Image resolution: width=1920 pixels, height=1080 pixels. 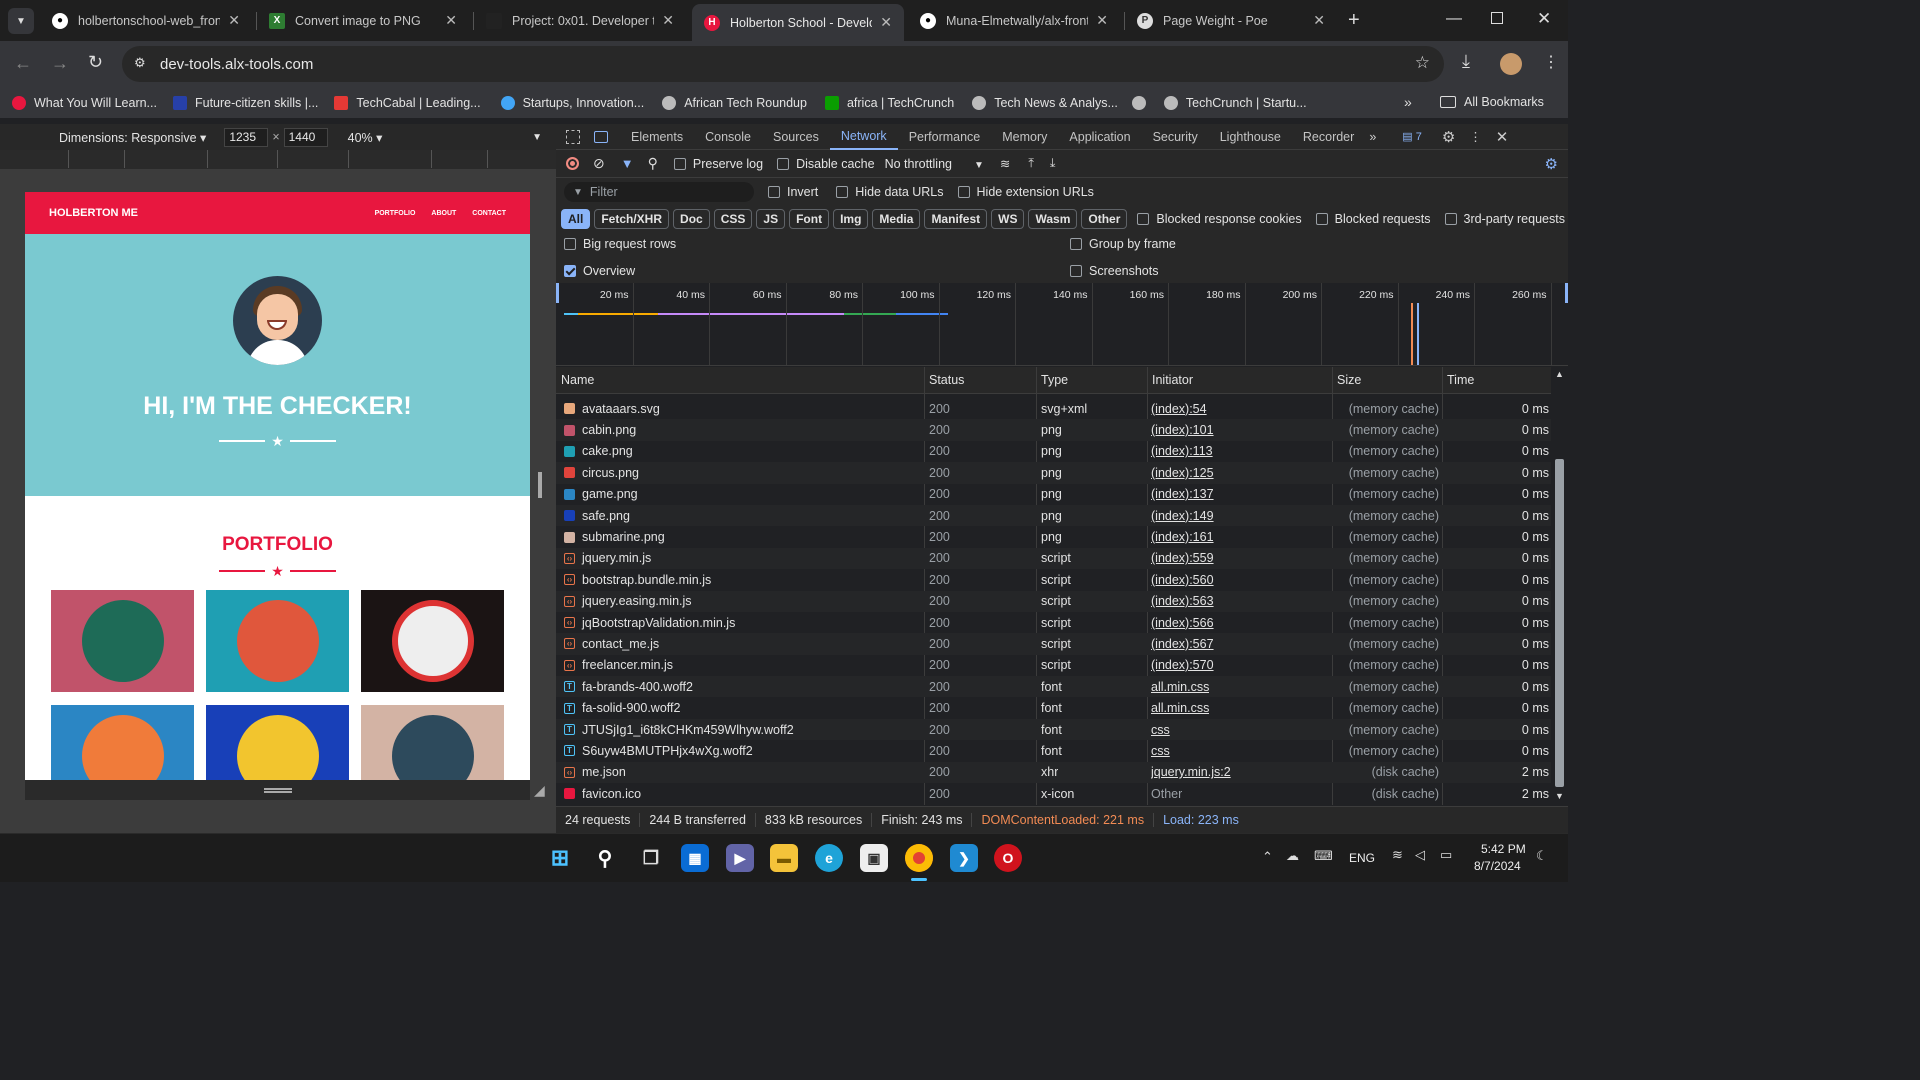 I want to click on type-filter-font: Font, so click(x=809, y=218).